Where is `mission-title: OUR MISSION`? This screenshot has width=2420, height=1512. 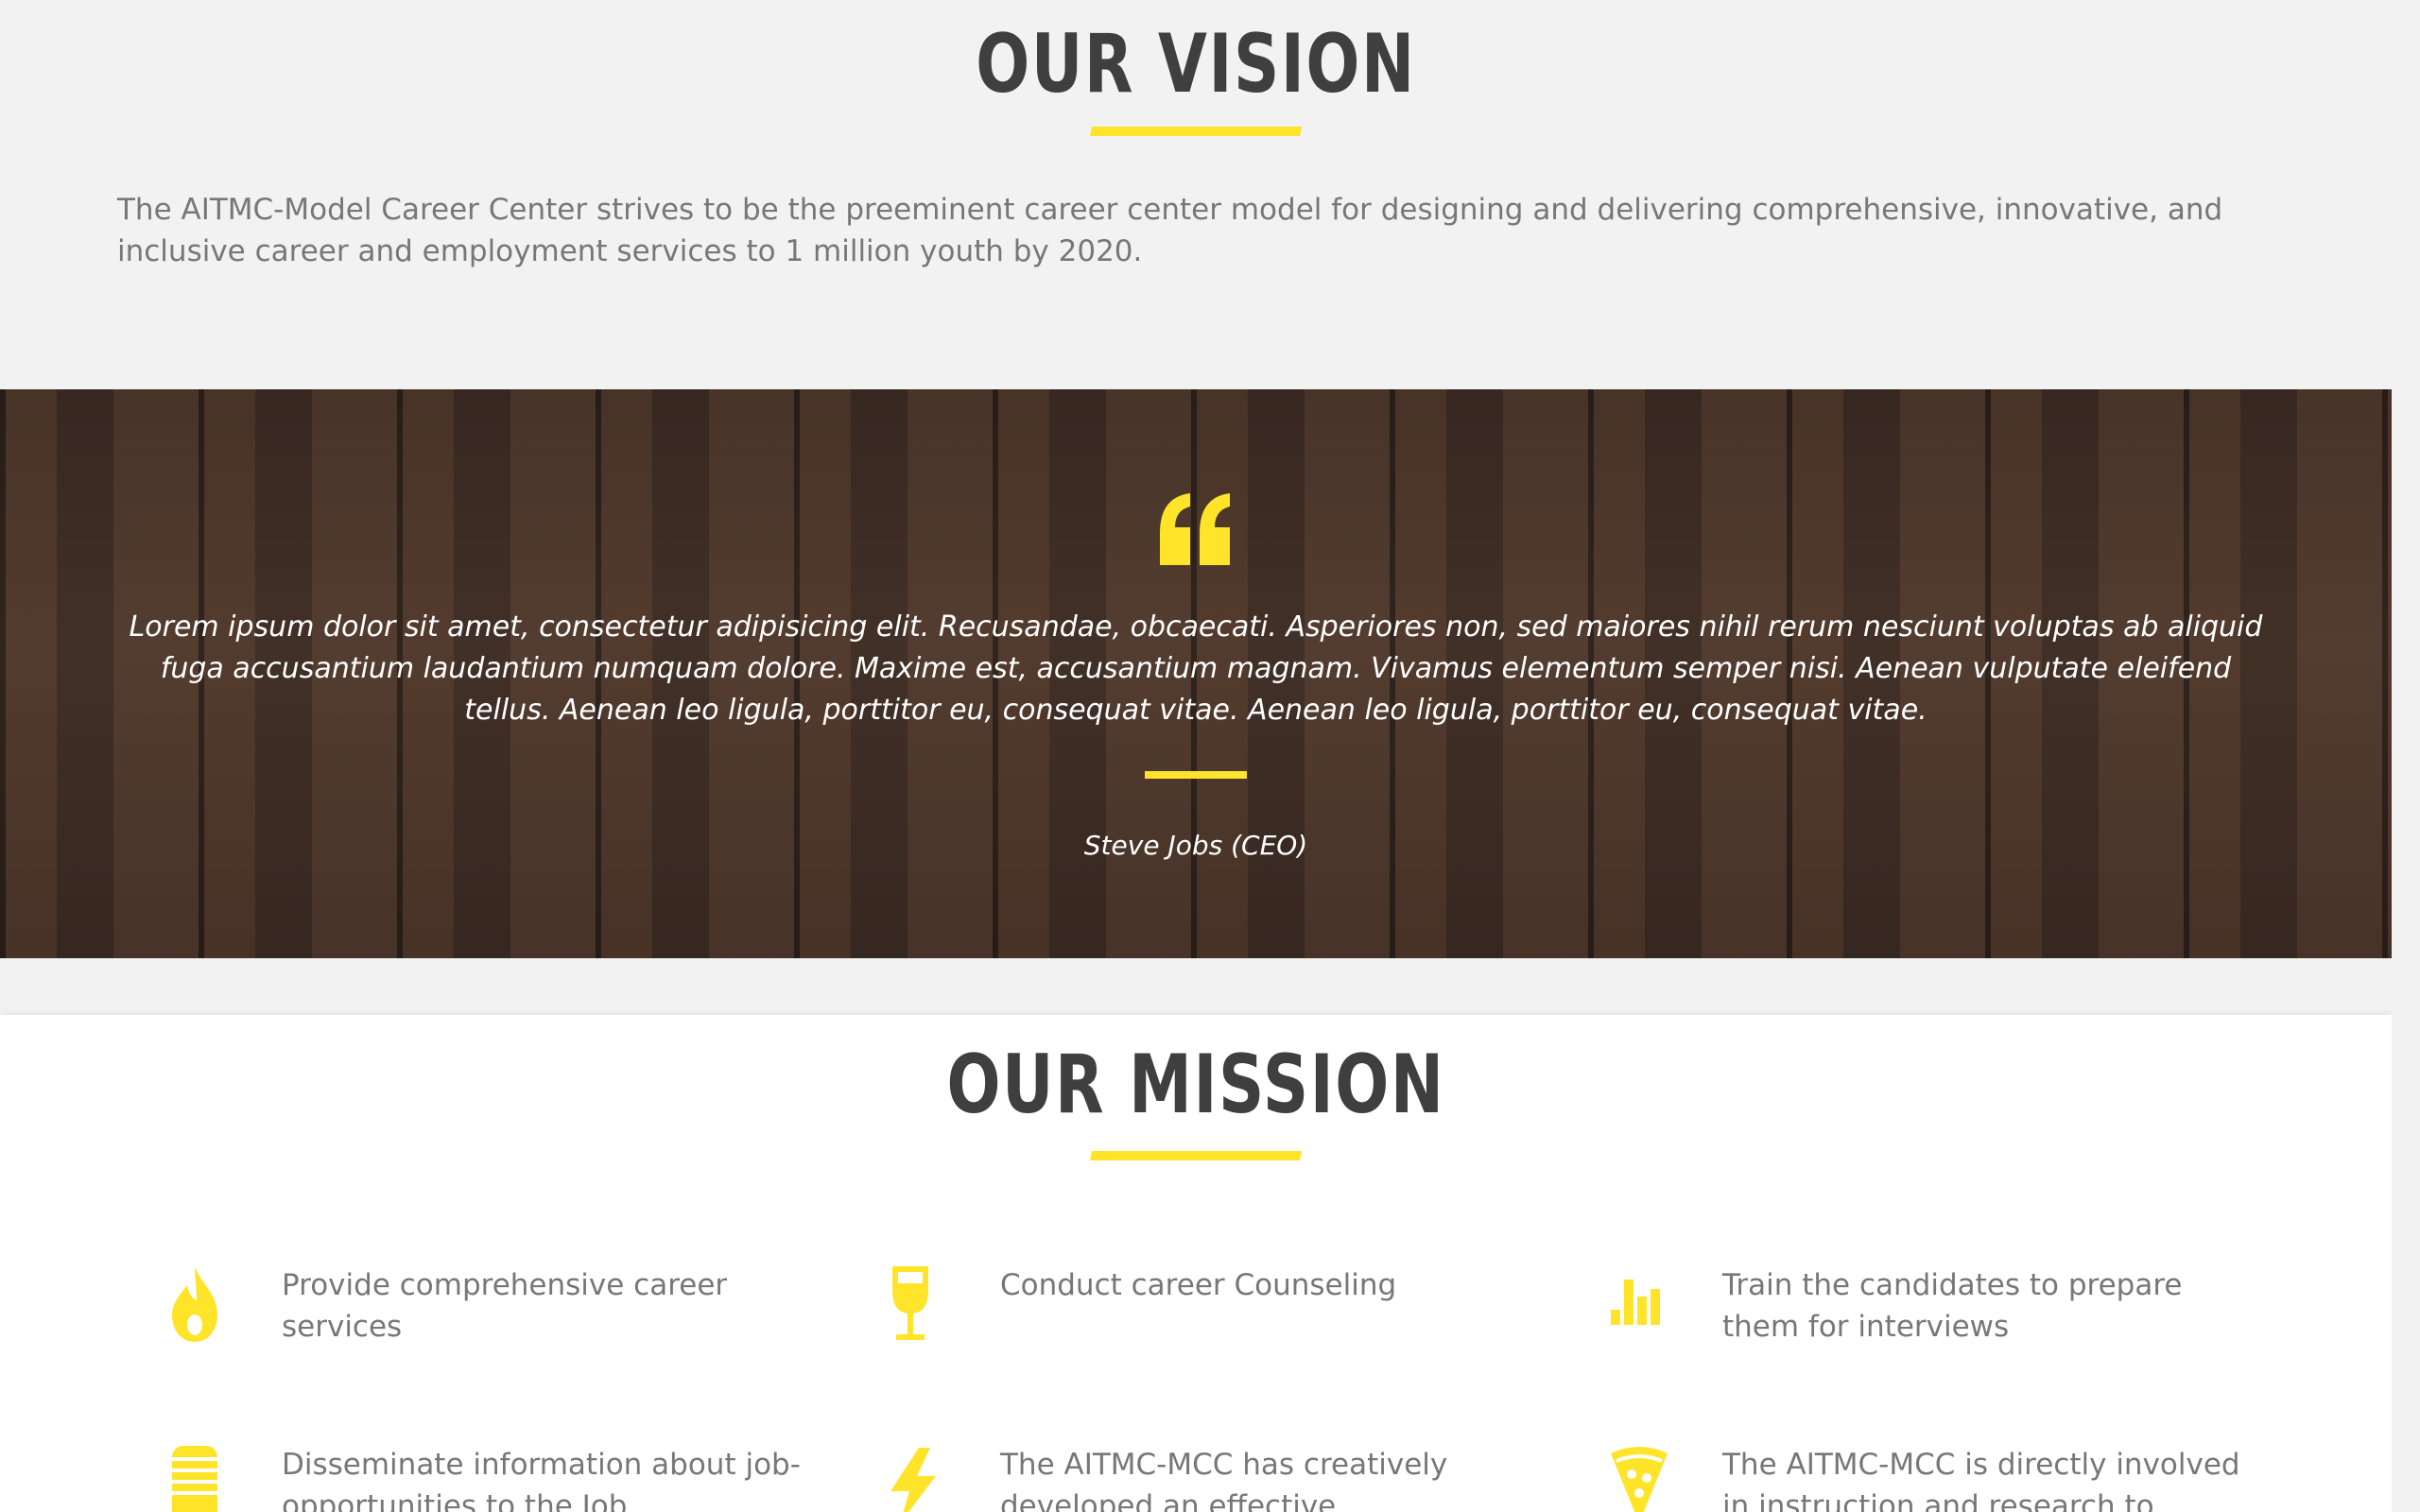 mission-title: OUR MISSION is located at coordinates (1196, 1085).